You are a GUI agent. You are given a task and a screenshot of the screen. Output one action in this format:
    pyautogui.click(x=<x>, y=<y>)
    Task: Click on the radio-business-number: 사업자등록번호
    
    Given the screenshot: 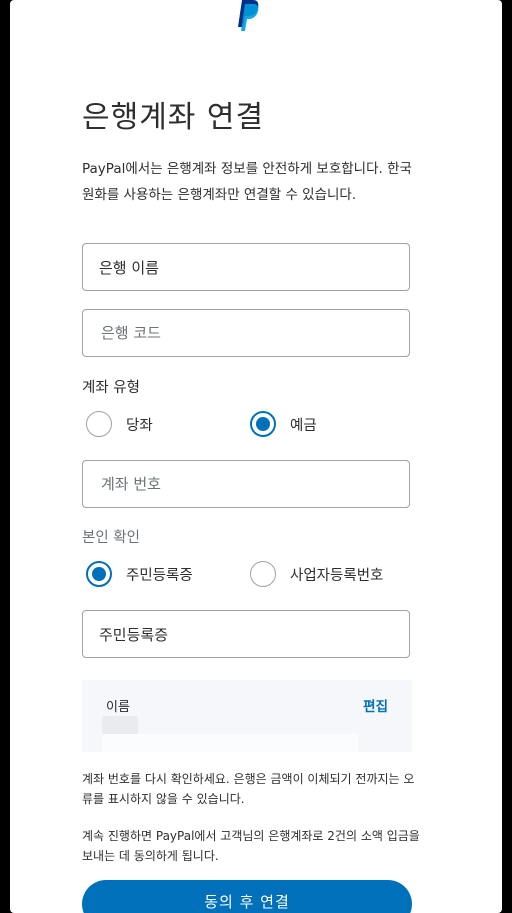 What is the action you would take?
    pyautogui.click(x=316, y=574)
    